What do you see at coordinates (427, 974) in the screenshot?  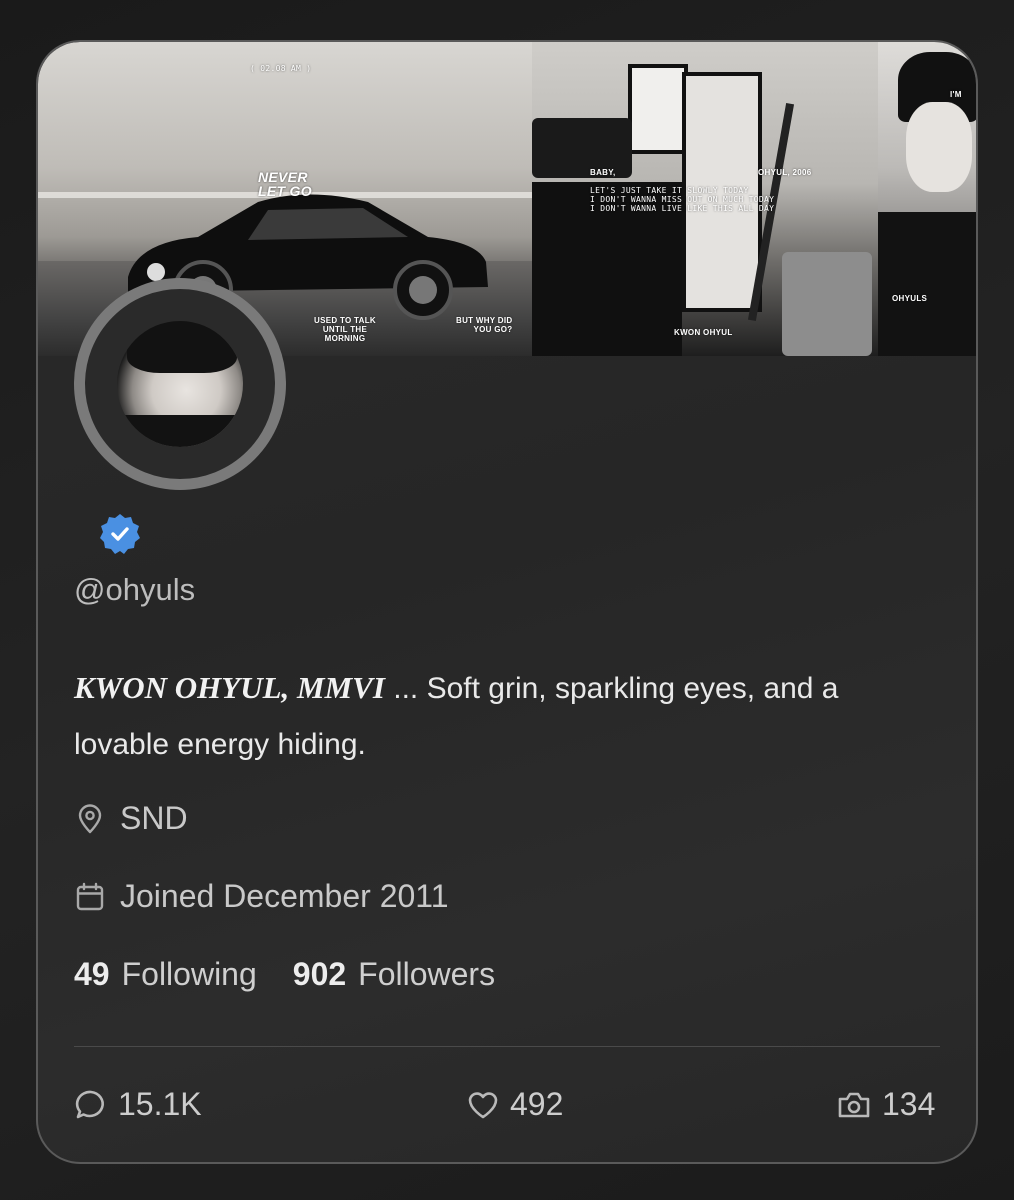 I see `followers-label: Followers` at bounding box center [427, 974].